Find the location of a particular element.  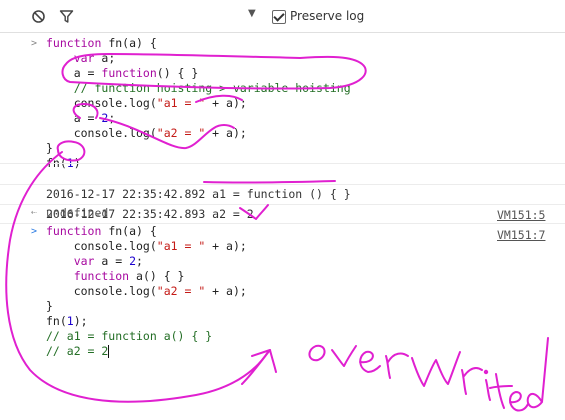

console-log-row: 2016-12-17 22:35:42.893 a2 = 2 VM151:7 is located at coordinates (282, 212).